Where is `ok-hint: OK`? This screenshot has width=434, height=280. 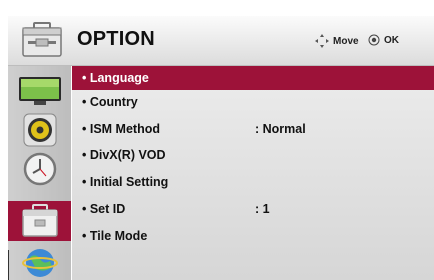
ok-hint: OK is located at coordinates (383, 40).